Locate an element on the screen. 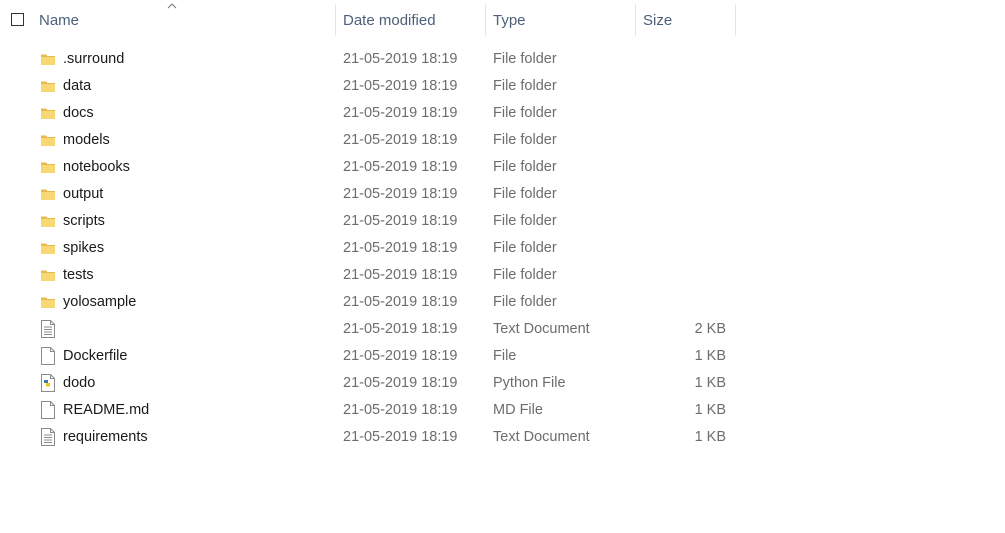  select-all-checkbox is located at coordinates (17, 19).